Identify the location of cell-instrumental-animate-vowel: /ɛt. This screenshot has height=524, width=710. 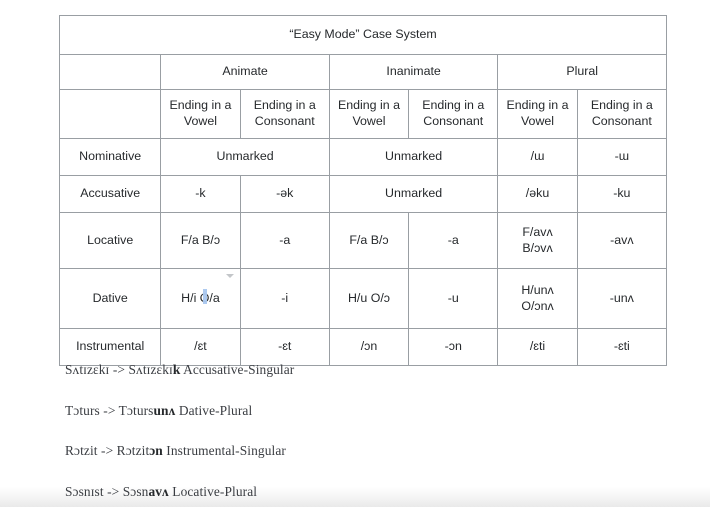
(200, 347).